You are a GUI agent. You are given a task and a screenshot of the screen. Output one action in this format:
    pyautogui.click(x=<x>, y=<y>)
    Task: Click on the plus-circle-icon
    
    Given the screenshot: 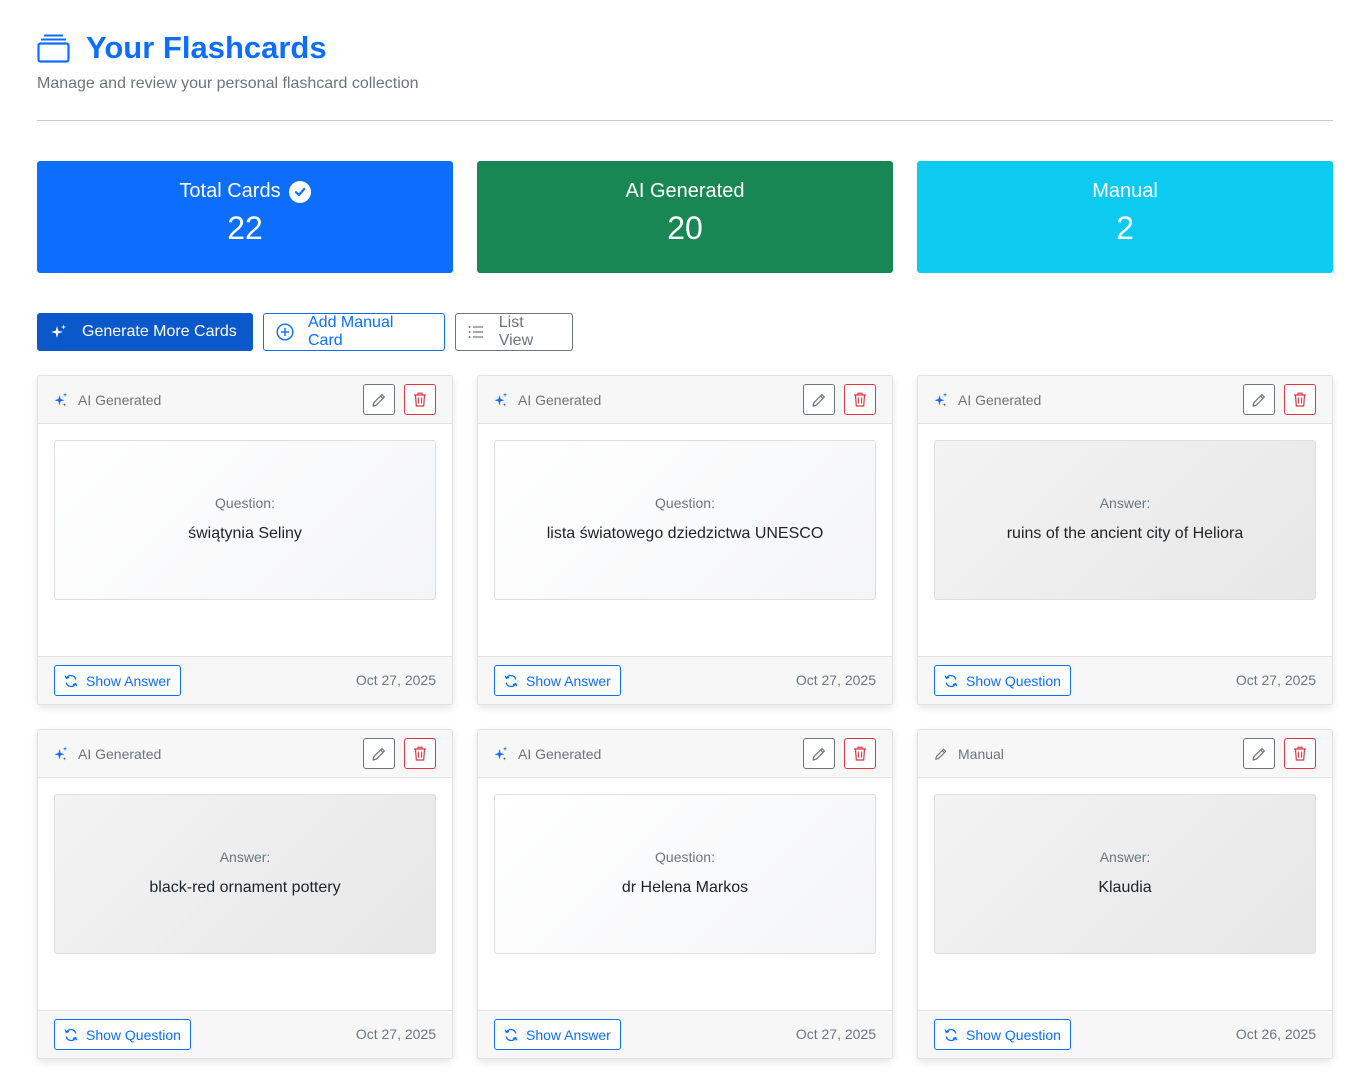 What is the action you would take?
    pyautogui.click(x=285, y=332)
    